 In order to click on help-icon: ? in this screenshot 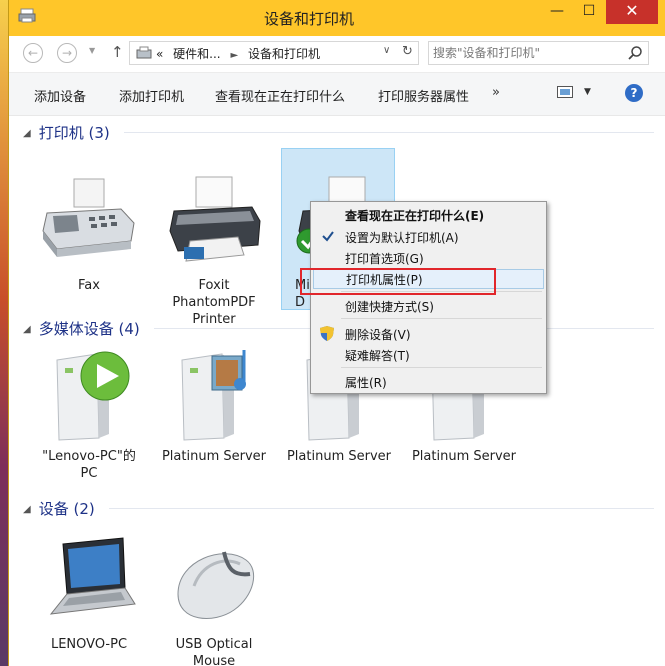, I will do `click(634, 93)`.